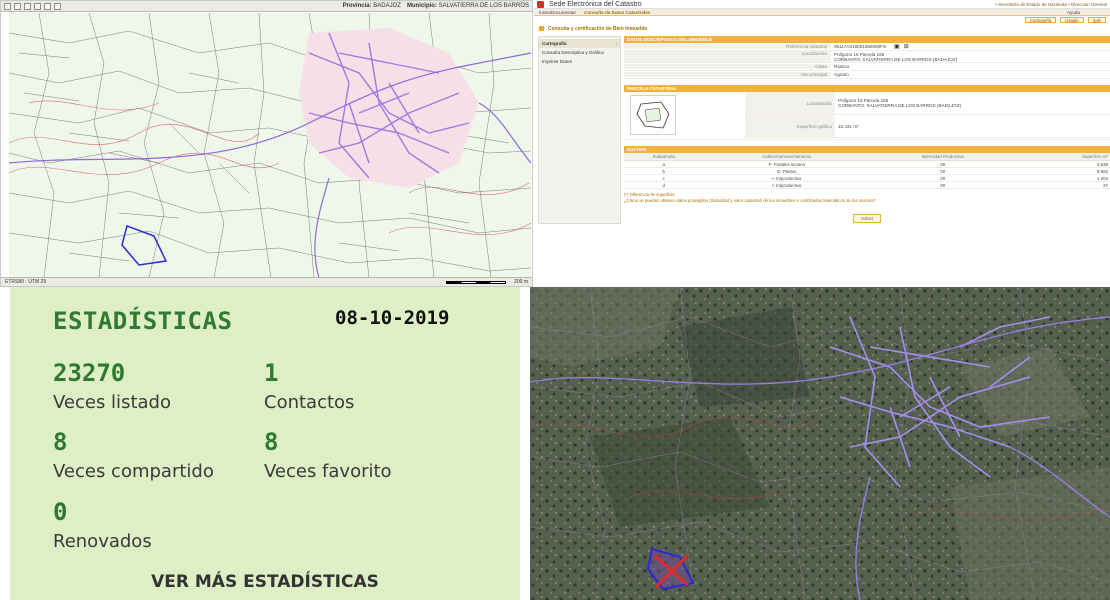 The height and width of the screenshot is (600, 1110). I want to click on sidebar-item-imprimir: Imprimir Datos, so click(579, 61).